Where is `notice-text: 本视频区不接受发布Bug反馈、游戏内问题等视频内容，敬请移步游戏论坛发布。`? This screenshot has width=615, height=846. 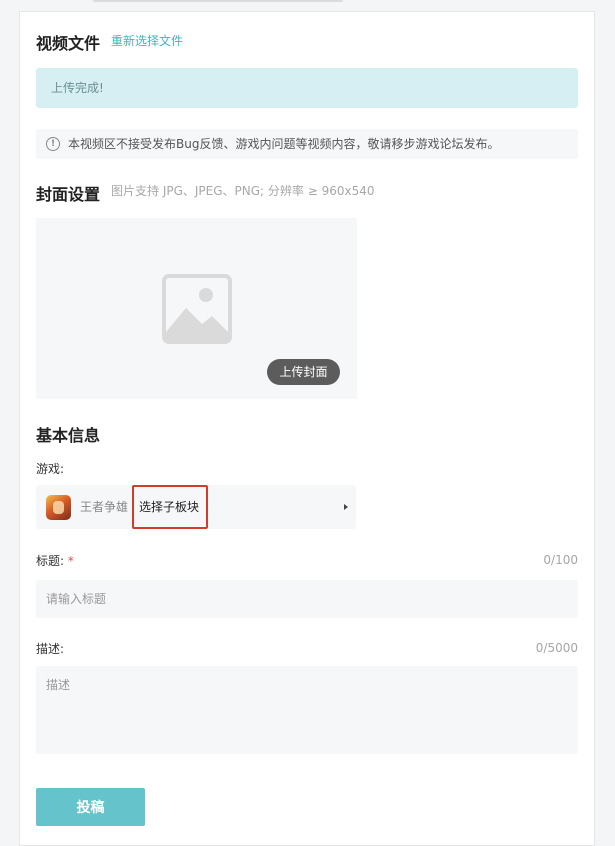
notice-text: 本视频区不接受发布Bug反馈、游戏内问题等视频内容，敬请移步游戏论坛发布。 is located at coordinates (284, 144).